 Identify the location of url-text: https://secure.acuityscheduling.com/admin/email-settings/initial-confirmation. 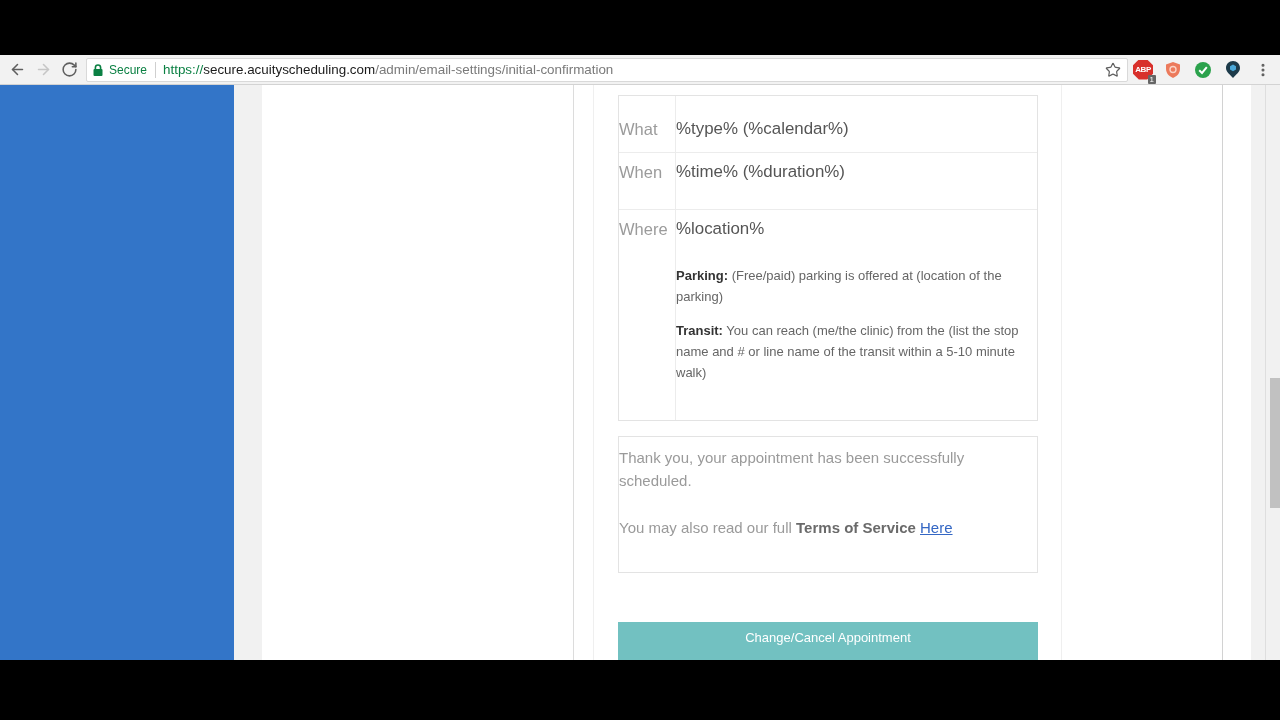
(388, 69).